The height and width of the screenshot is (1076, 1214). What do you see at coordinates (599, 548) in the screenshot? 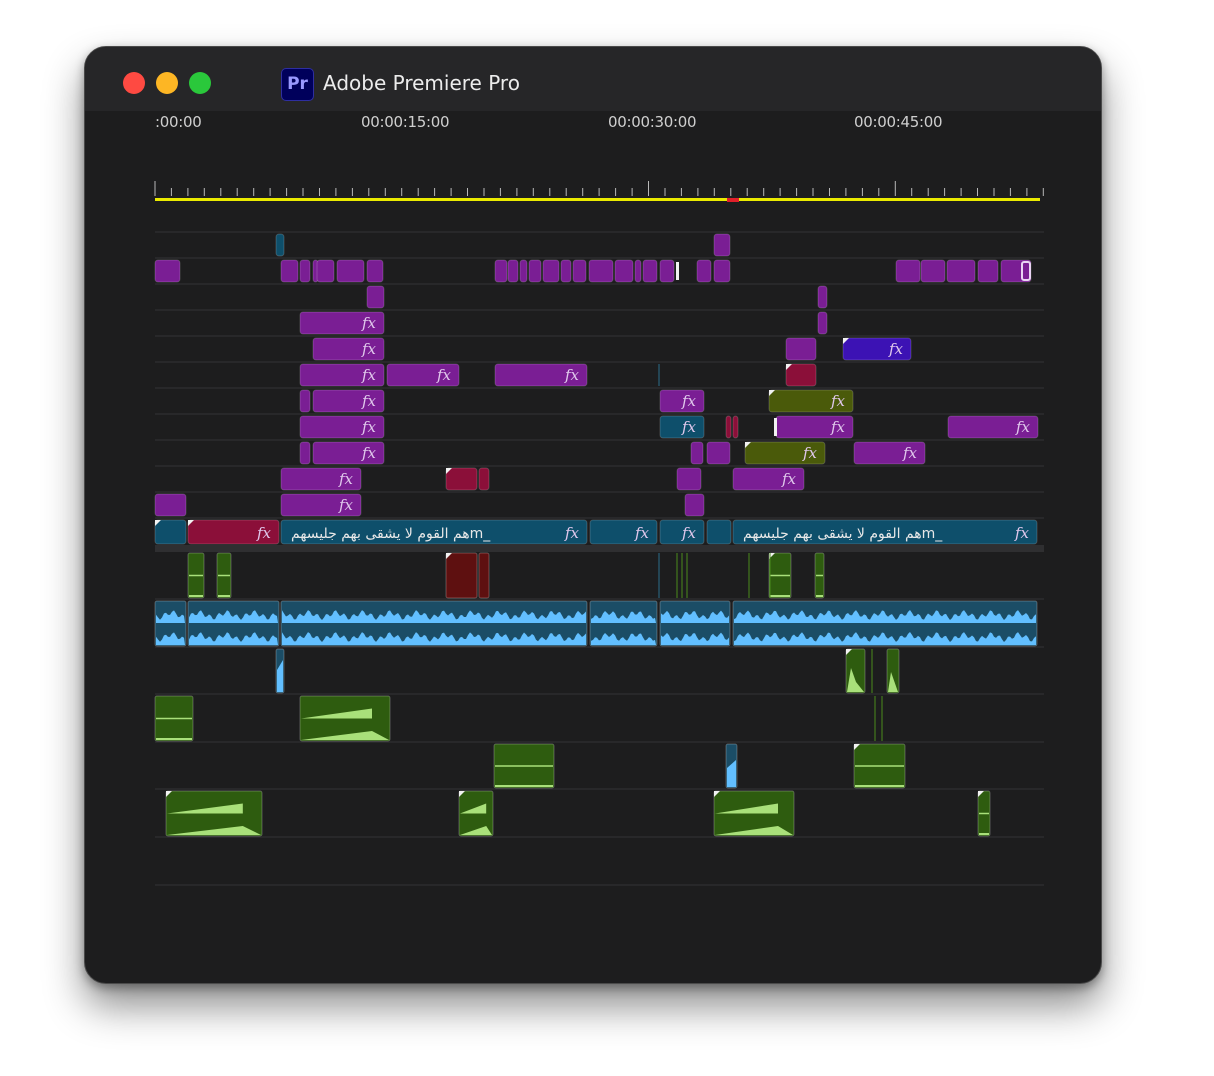
I see `video-audio-separator` at bounding box center [599, 548].